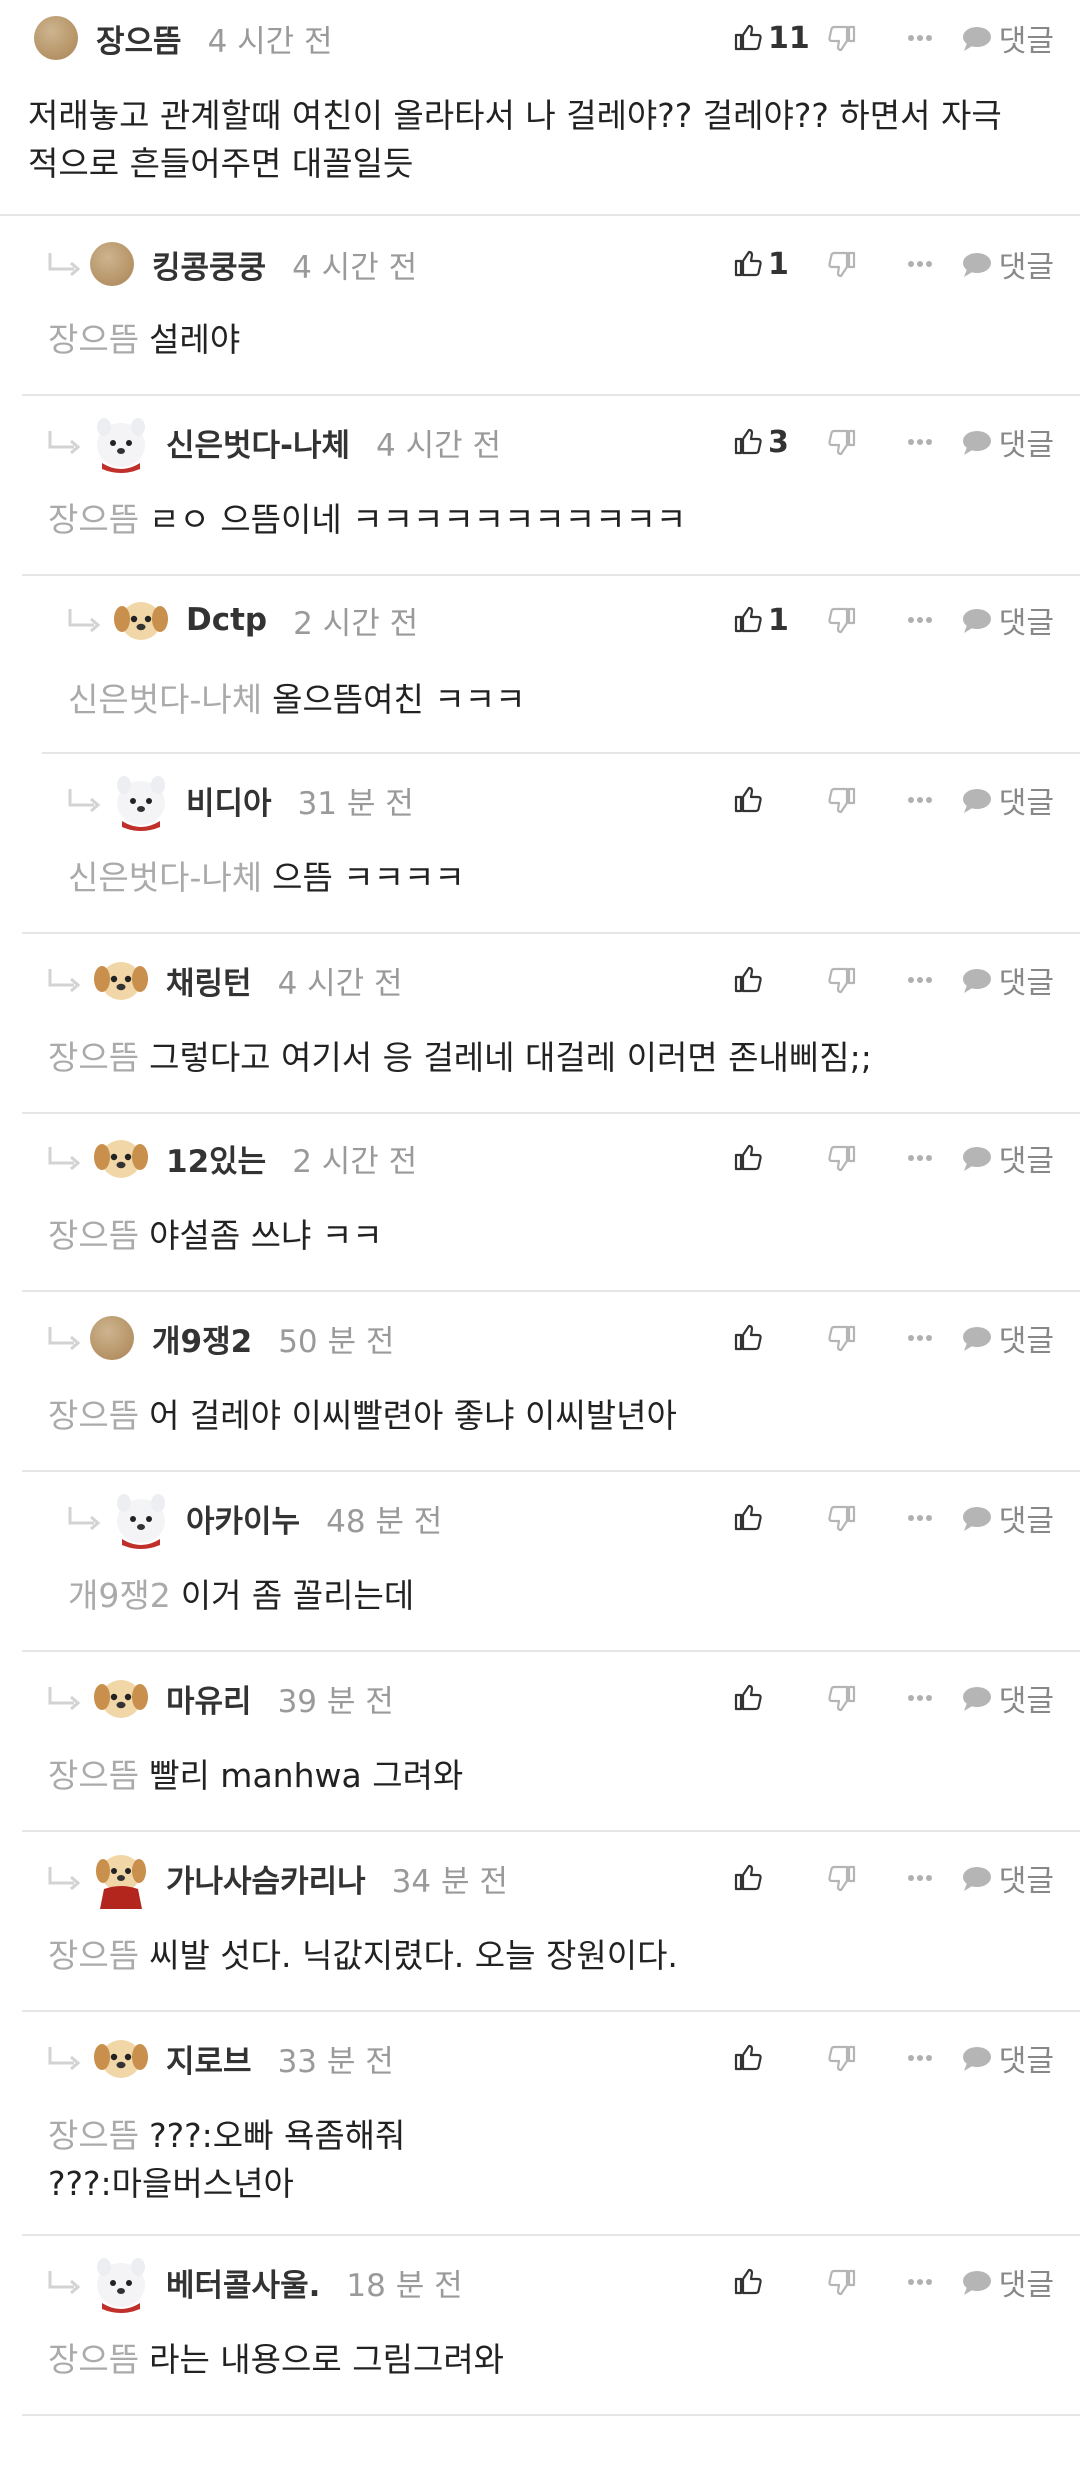 This screenshot has height=2469, width=1080. What do you see at coordinates (243, 1518) in the screenshot?
I see `comment-author: 아카이누` at bounding box center [243, 1518].